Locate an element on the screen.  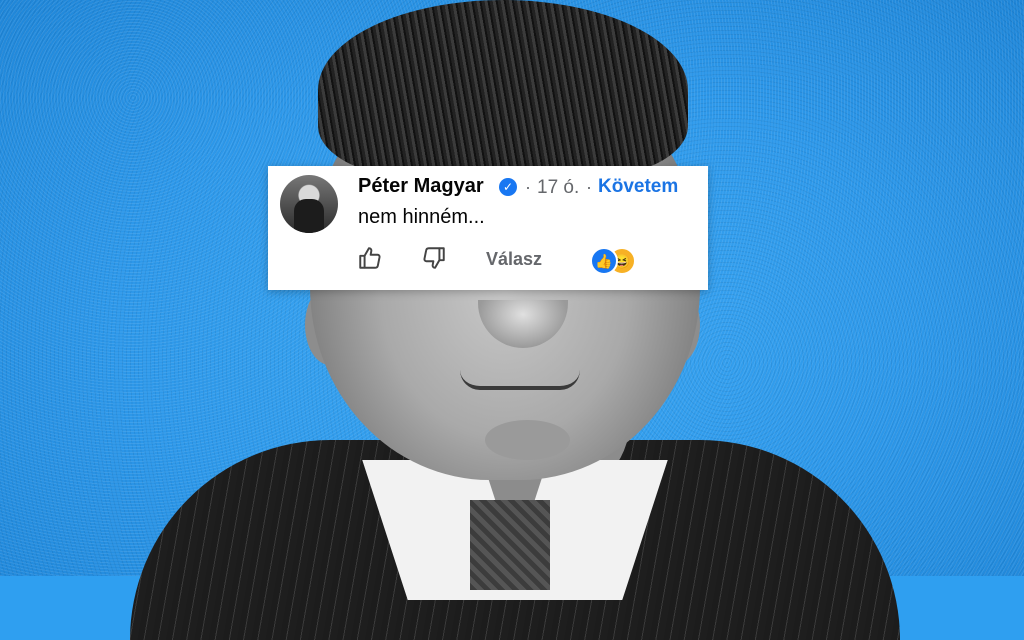
verified-badge-icon: ✓ is located at coordinates (508, 187).